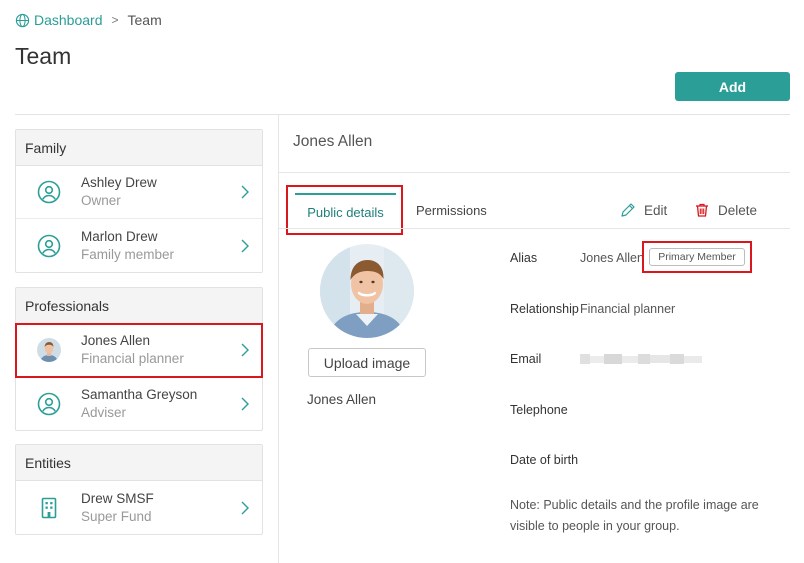 The width and height of the screenshot is (804, 563). What do you see at coordinates (139, 148) in the screenshot?
I see `group-header-family: Family` at bounding box center [139, 148].